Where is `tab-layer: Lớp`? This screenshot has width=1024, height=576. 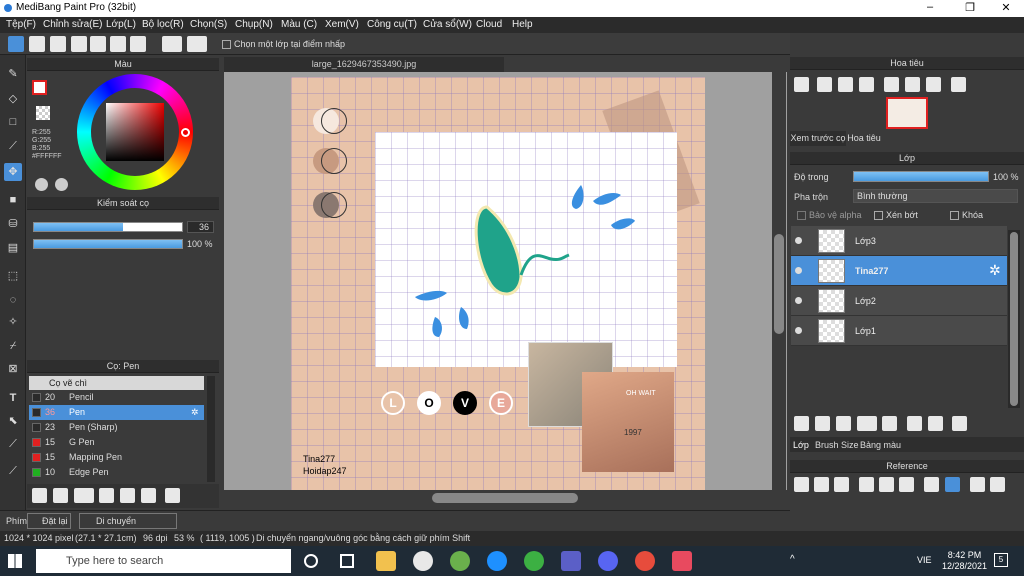
tab-layer: Lớp is located at coordinates (801, 445).